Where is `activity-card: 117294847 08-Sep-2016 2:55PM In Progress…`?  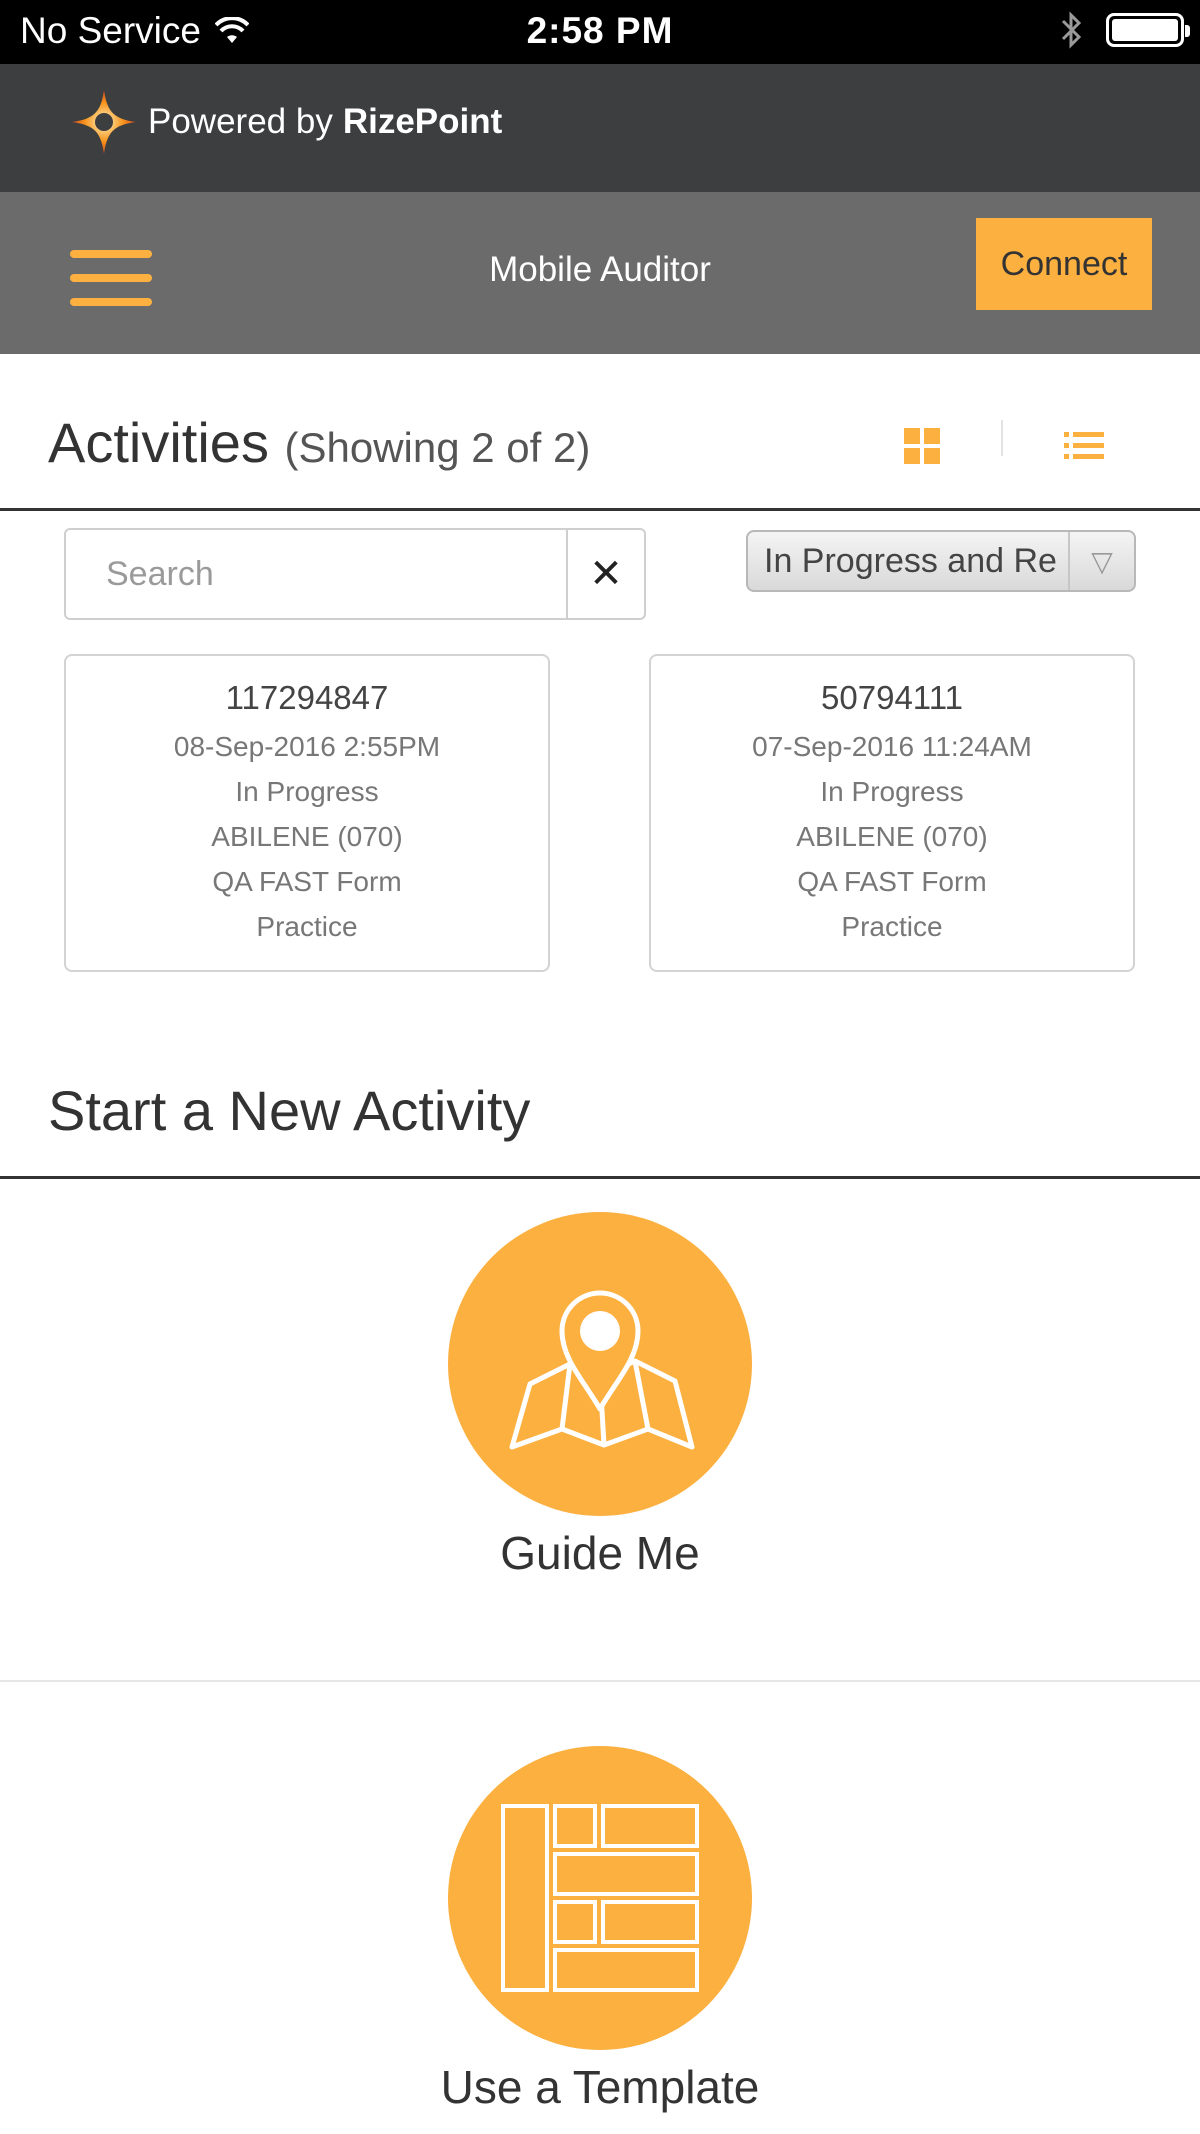 activity-card: 117294847 08-Sep-2016 2:55PM In Progress… is located at coordinates (307, 813).